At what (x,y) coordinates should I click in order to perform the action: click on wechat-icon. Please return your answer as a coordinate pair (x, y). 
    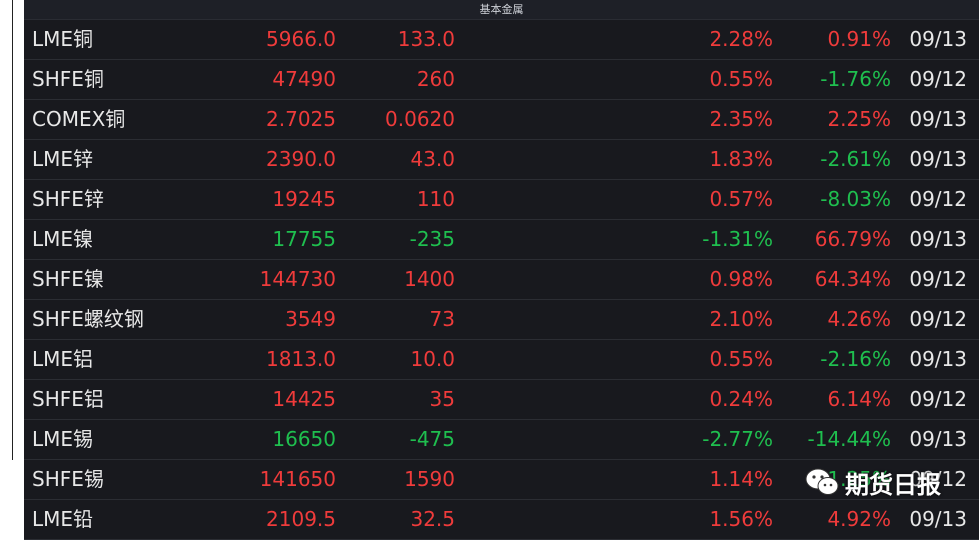
    Looking at the image, I should click on (822, 482).